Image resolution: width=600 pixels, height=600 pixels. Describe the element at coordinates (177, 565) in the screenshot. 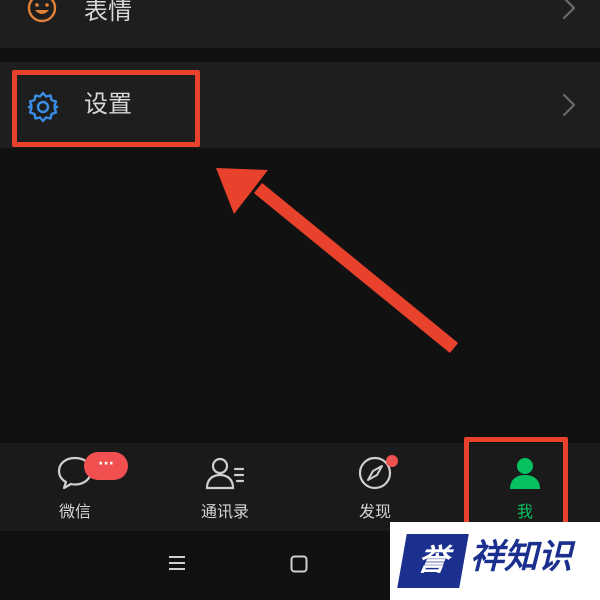

I see `menu-icon` at that location.